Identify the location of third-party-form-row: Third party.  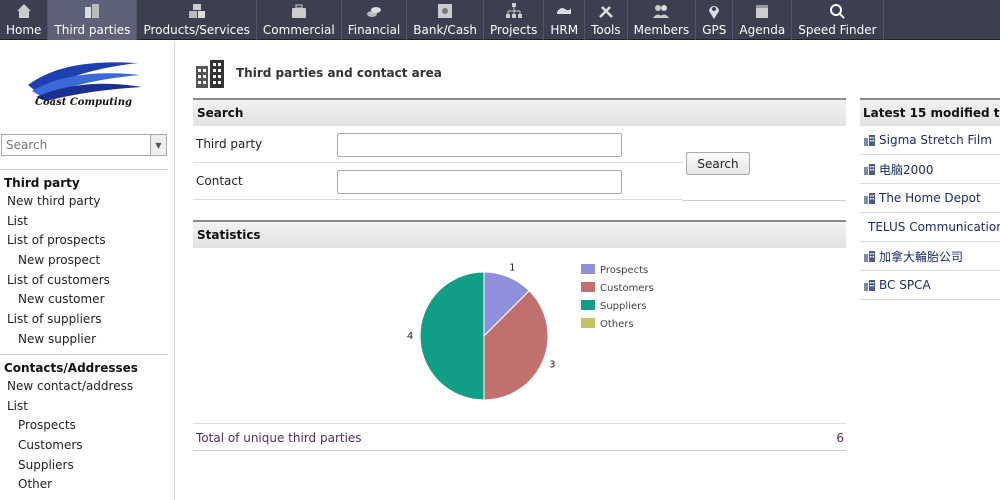
(438, 145).